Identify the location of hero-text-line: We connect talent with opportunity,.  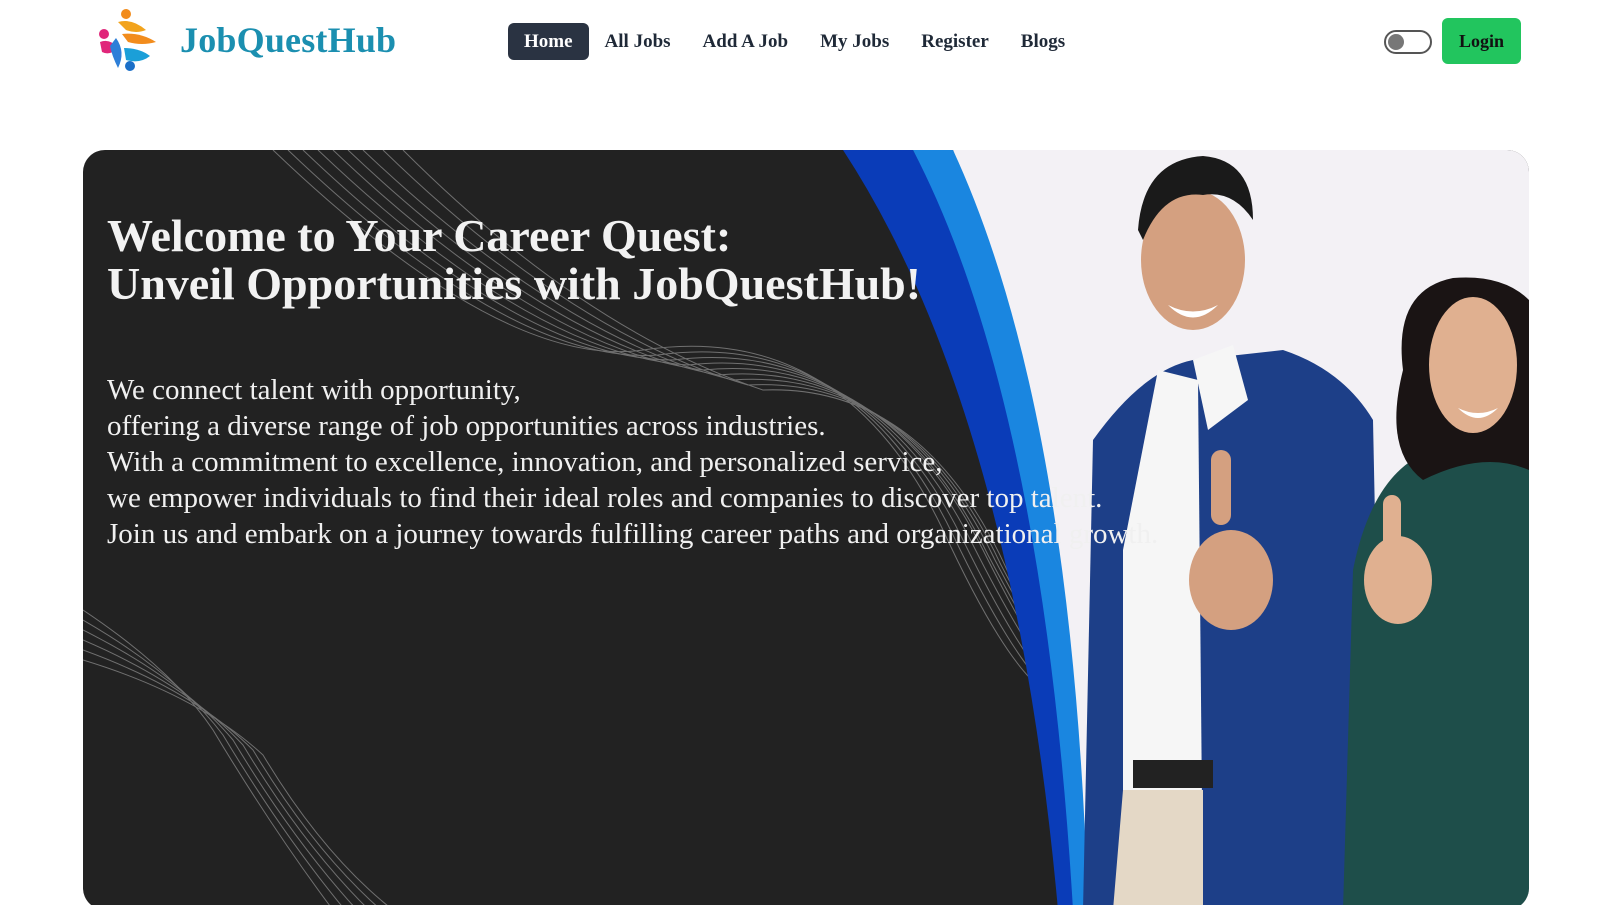
(314, 390).